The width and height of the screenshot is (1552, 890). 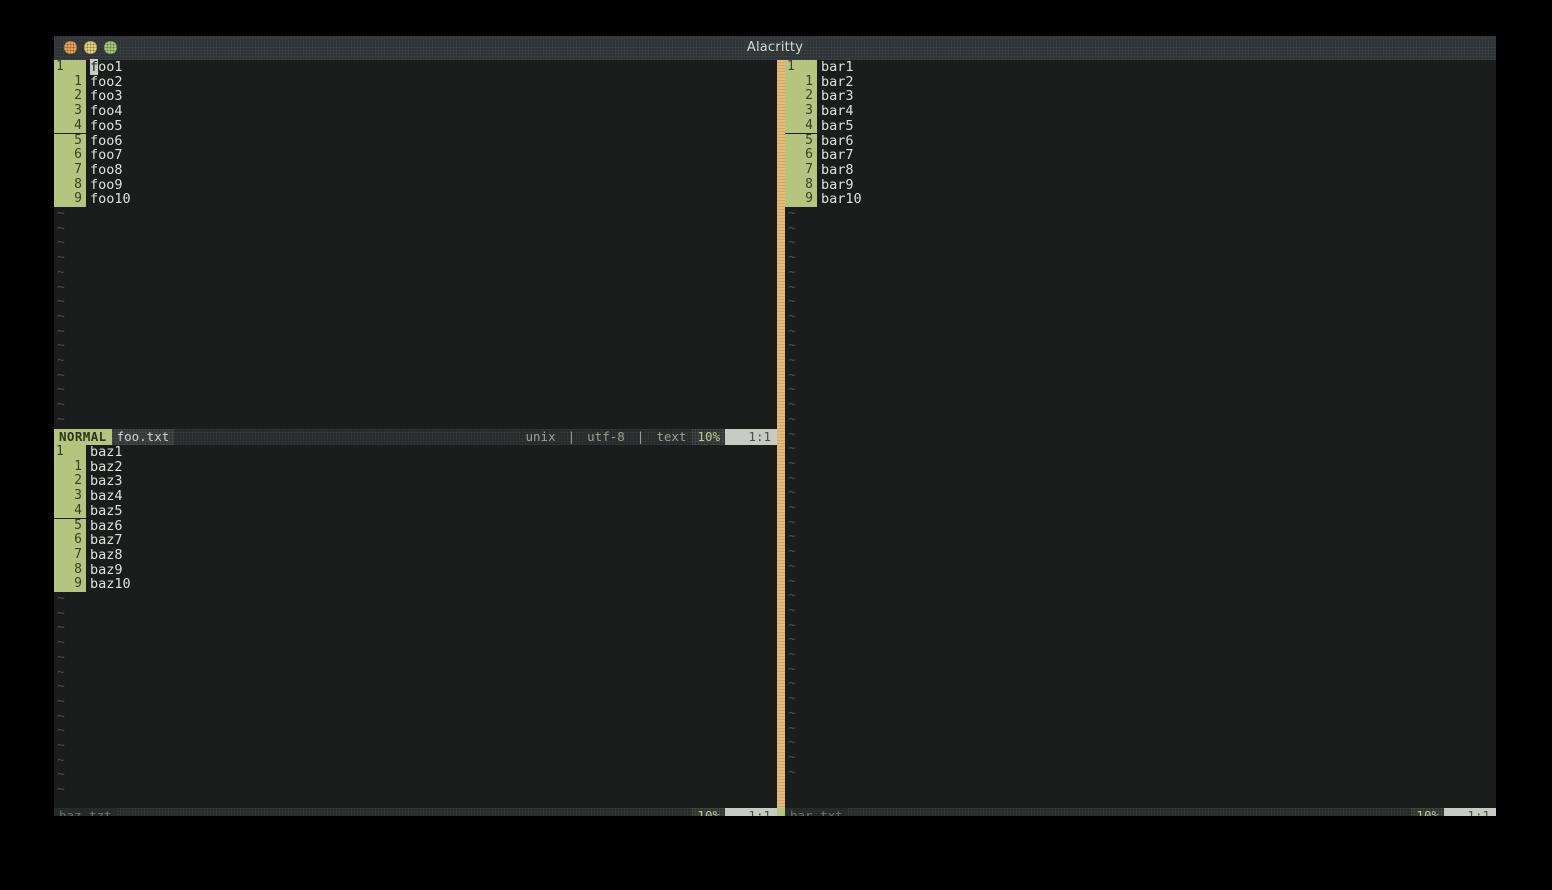 I want to click on statusline-right-foo: unix | utf-8 | text 10% 1:1, so click(x=648, y=437).